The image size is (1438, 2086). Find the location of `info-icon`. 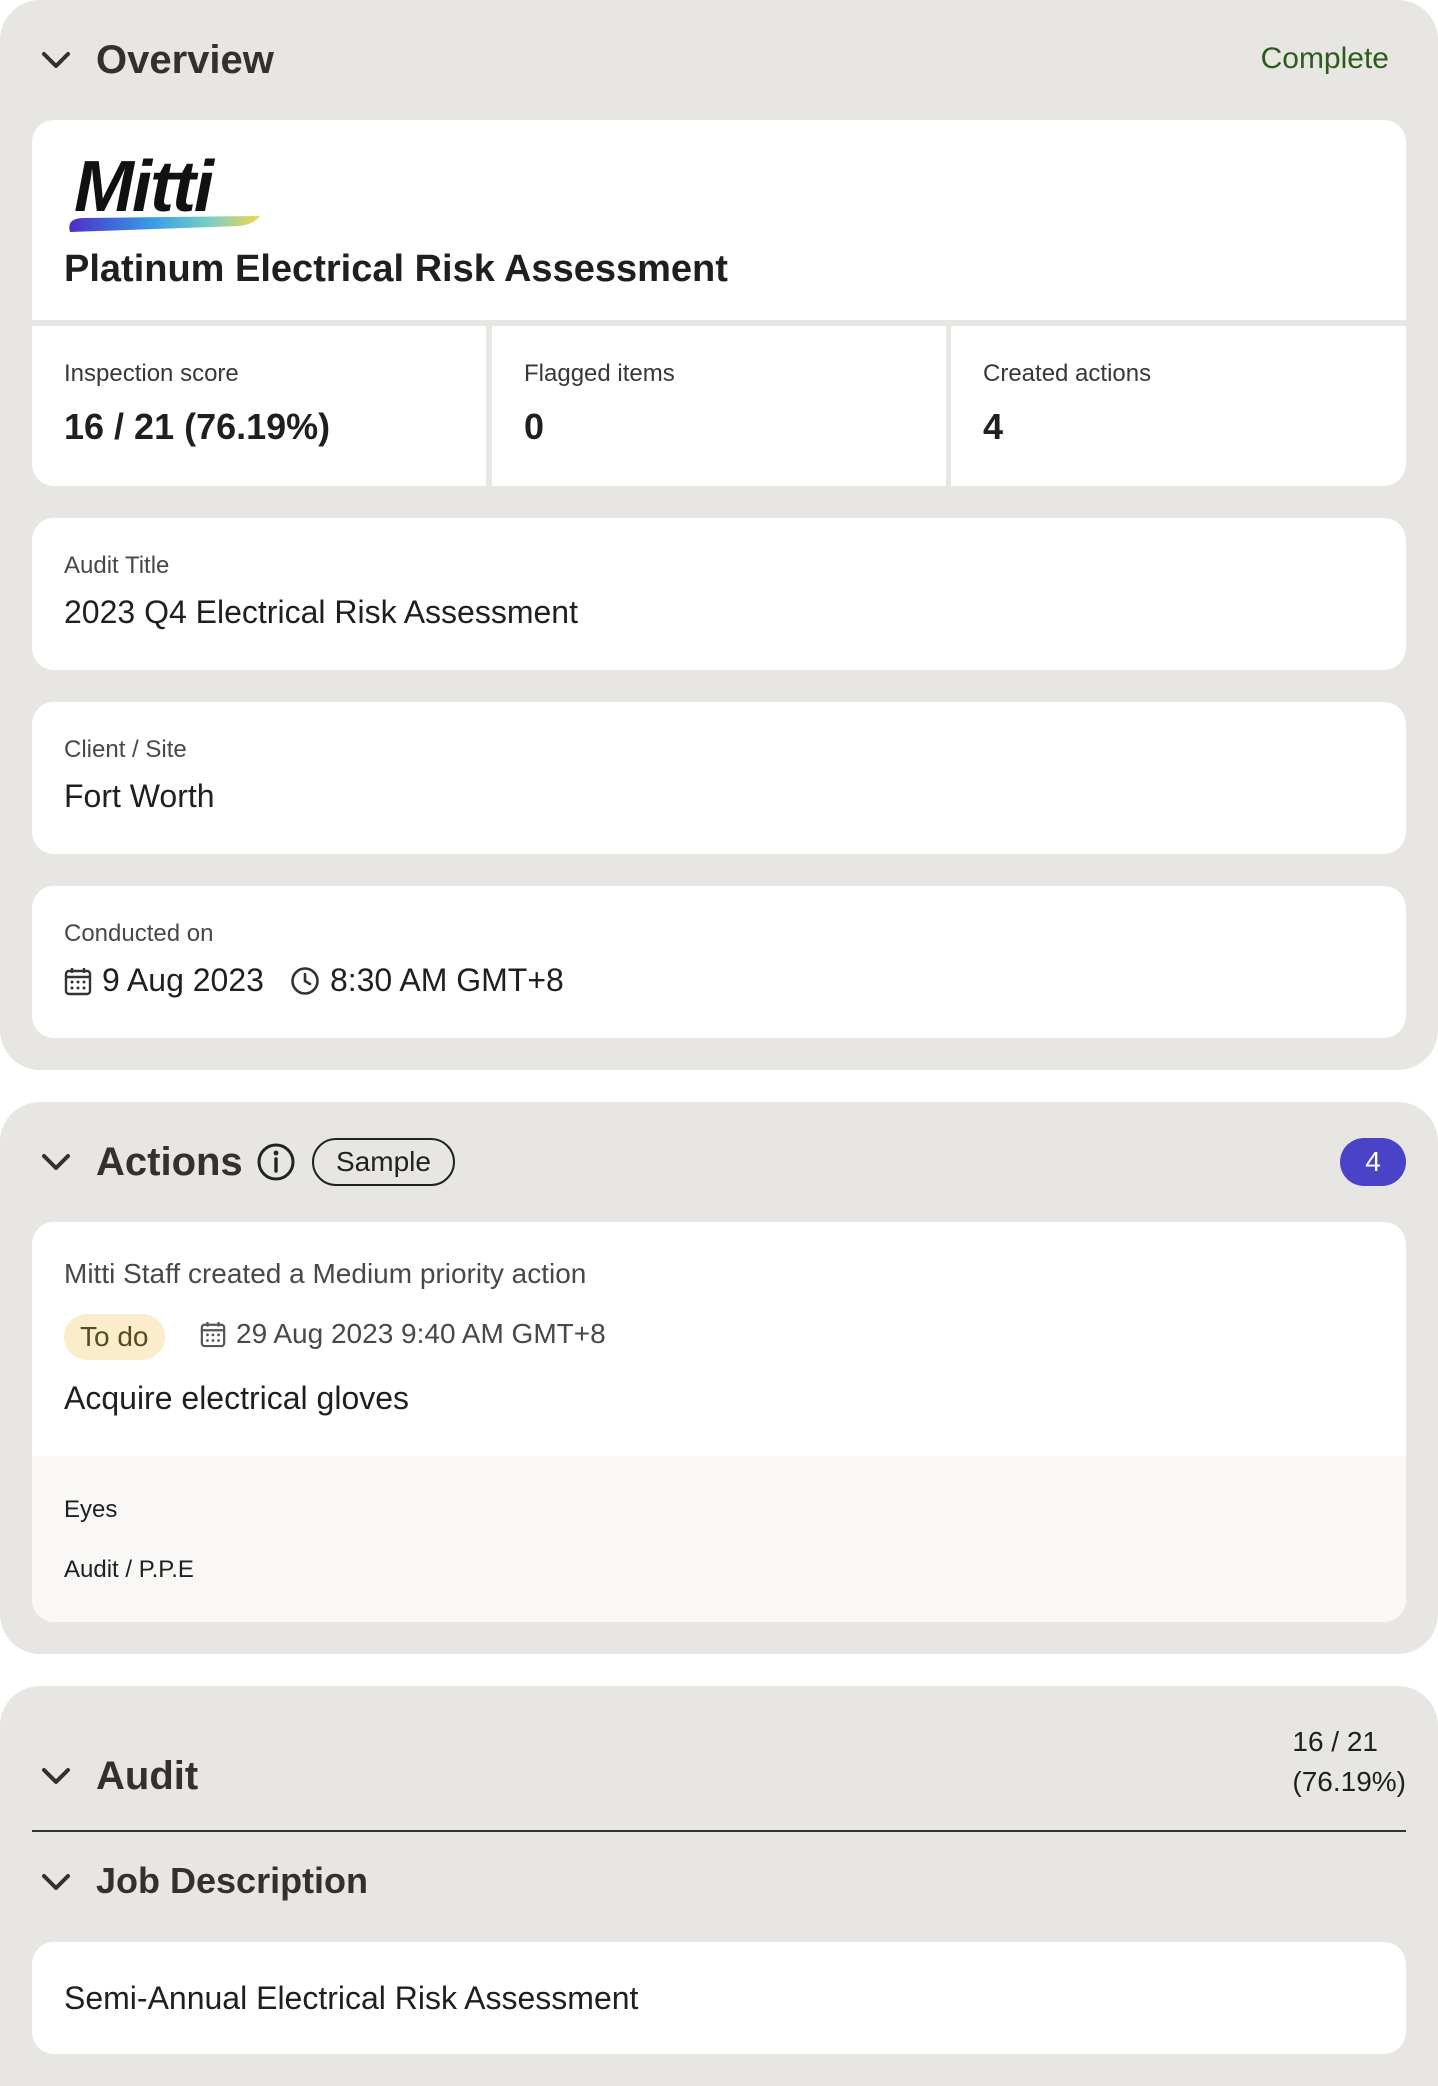

info-icon is located at coordinates (276, 1162).